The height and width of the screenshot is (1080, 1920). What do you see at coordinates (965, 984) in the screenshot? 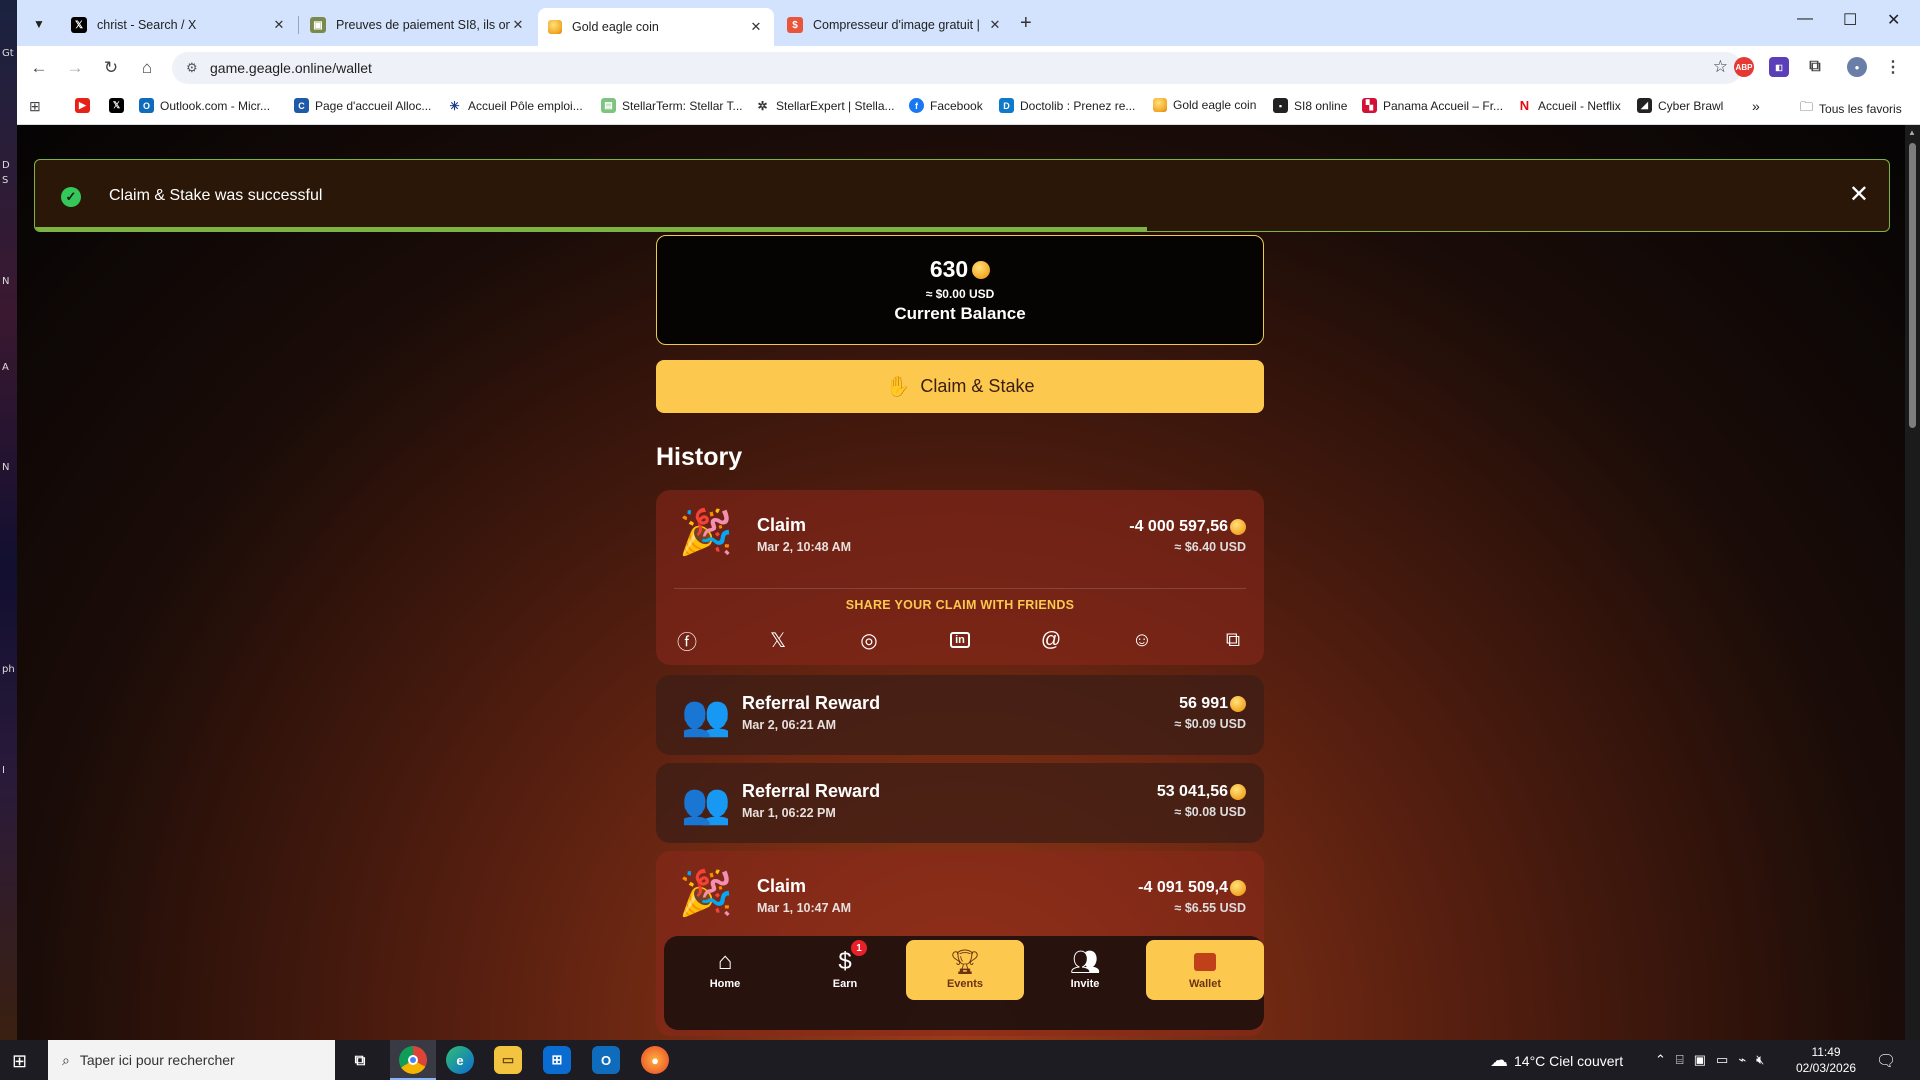
I see `nav-label: Events` at bounding box center [965, 984].